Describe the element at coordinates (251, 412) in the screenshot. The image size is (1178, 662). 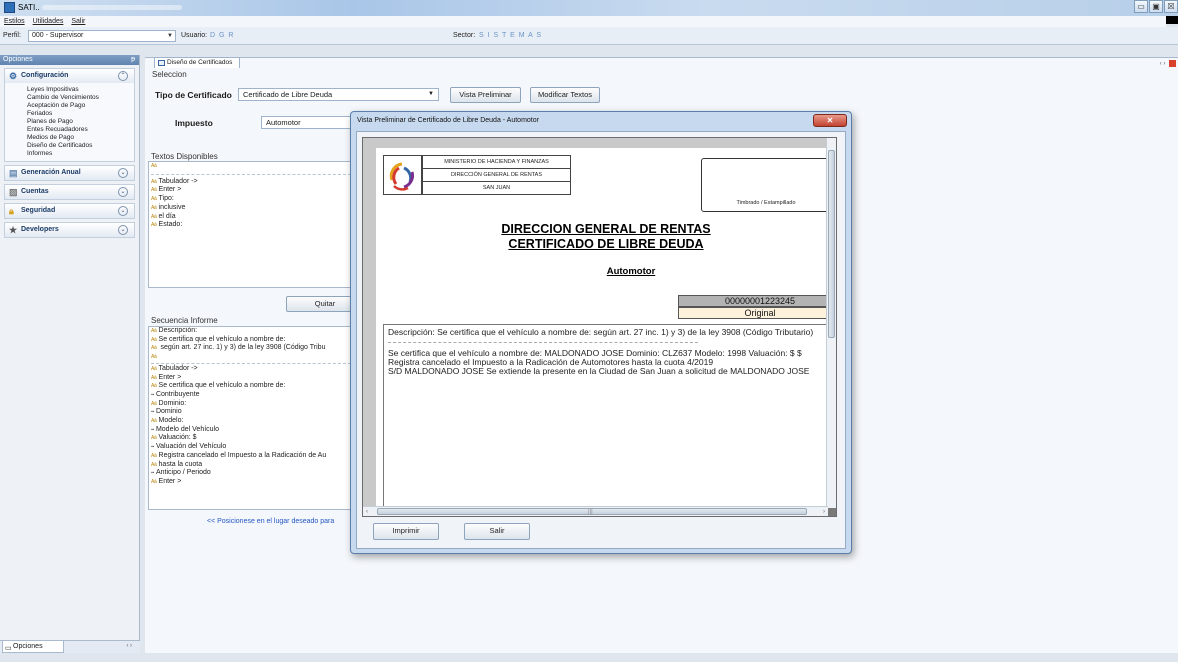
I see `list-item: ▪▪ Dominio` at that location.